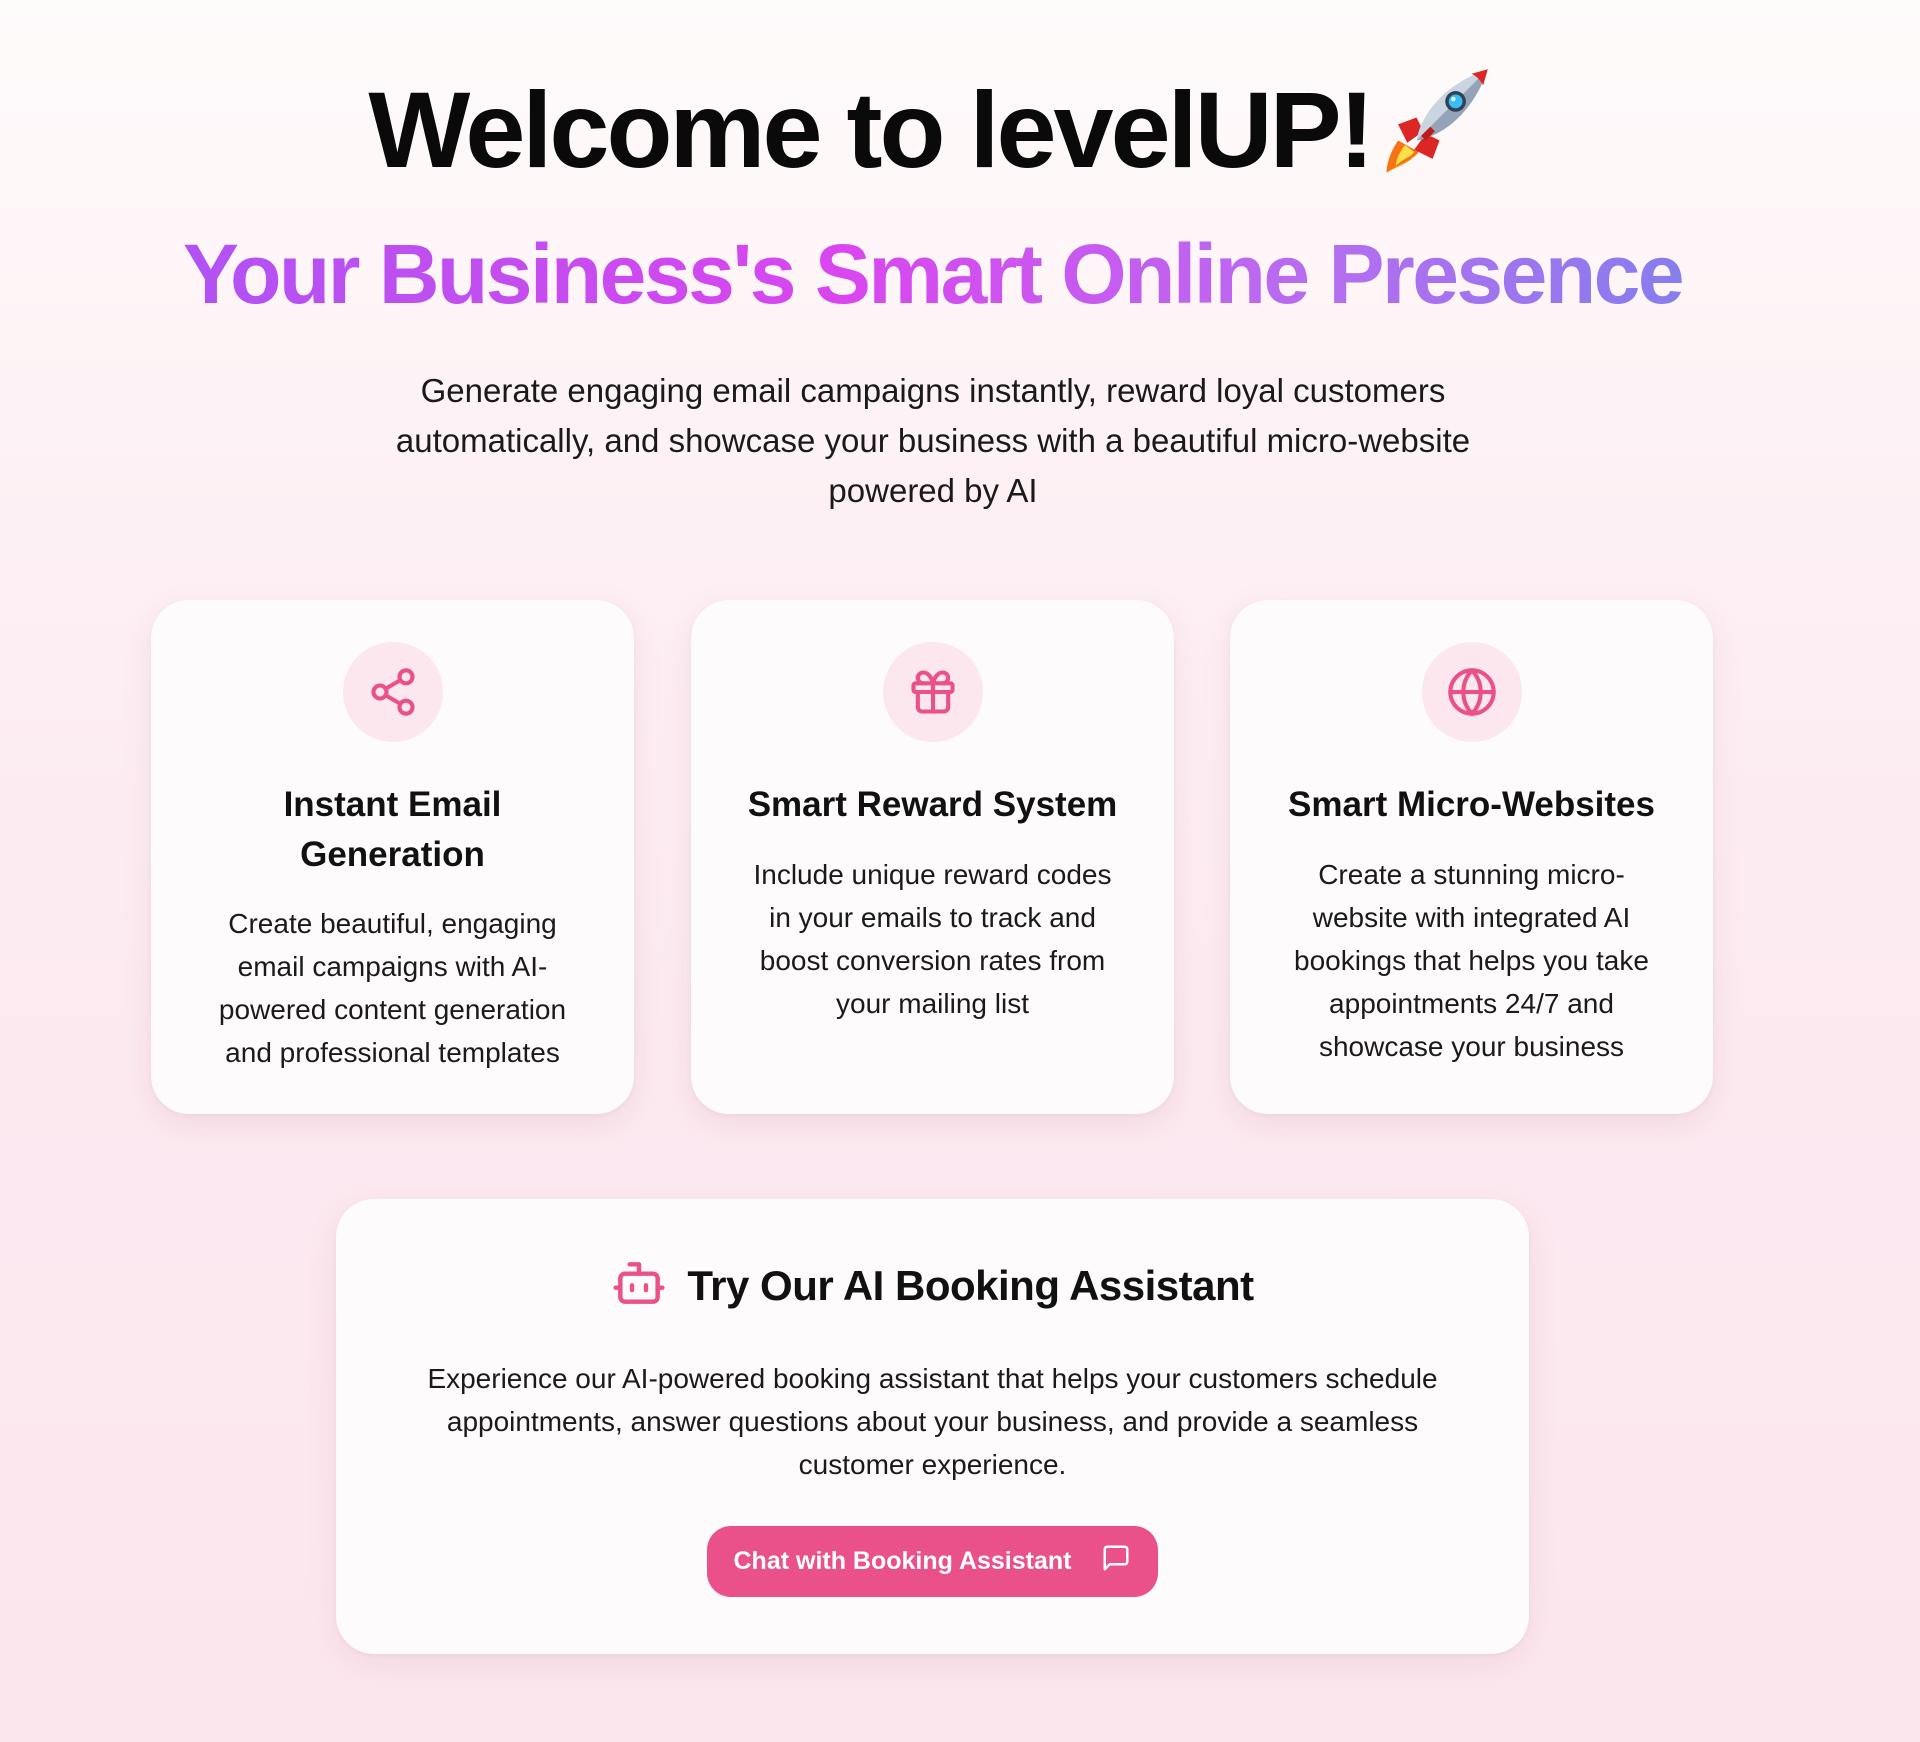 The height and width of the screenshot is (1742, 1920). Describe the element at coordinates (970, 1285) in the screenshot. I see `assistant-title: Try Our AI Booking Assistant` at that location.